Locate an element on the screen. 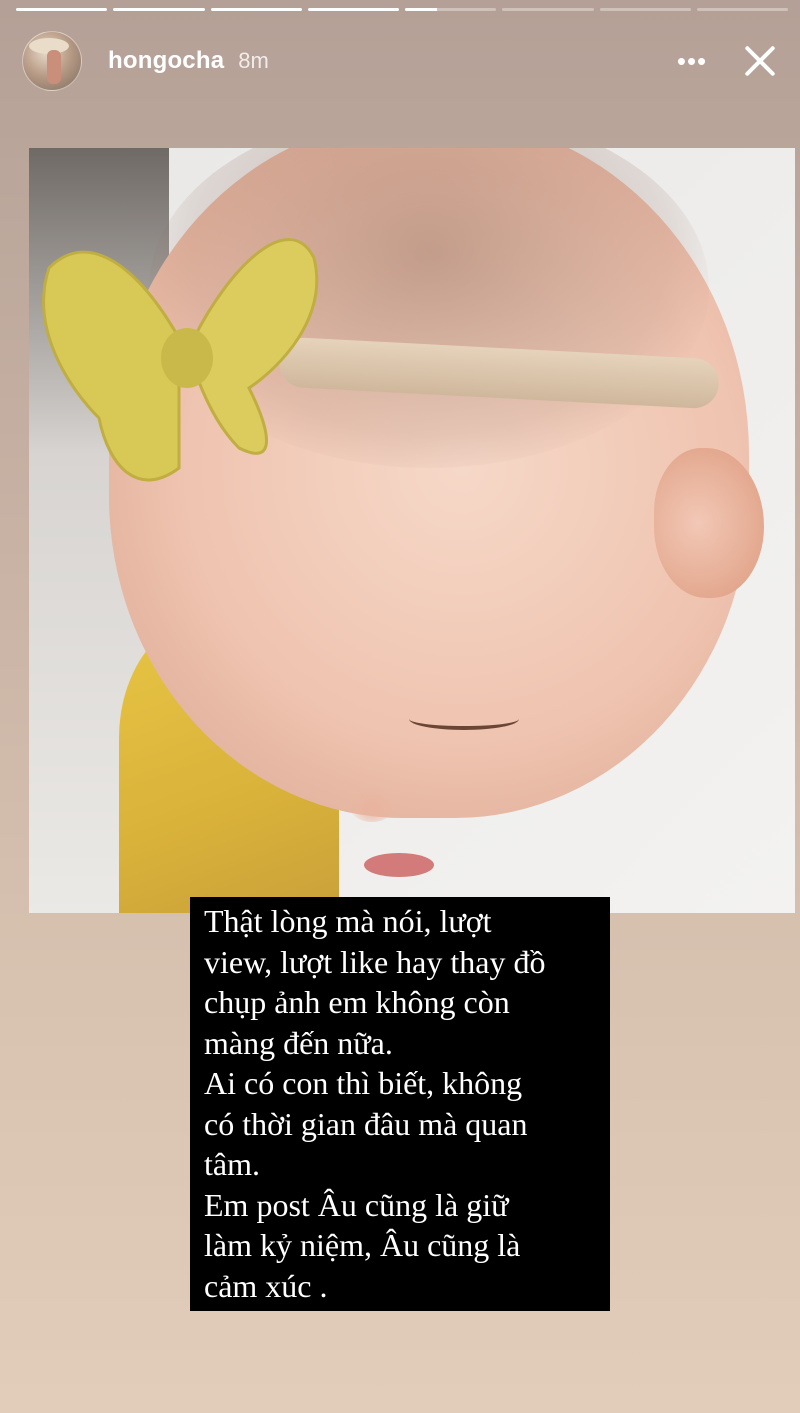 The image size is (800, 1413). story-header: hongocha 8m ••• is located at coordinates (402, 61).